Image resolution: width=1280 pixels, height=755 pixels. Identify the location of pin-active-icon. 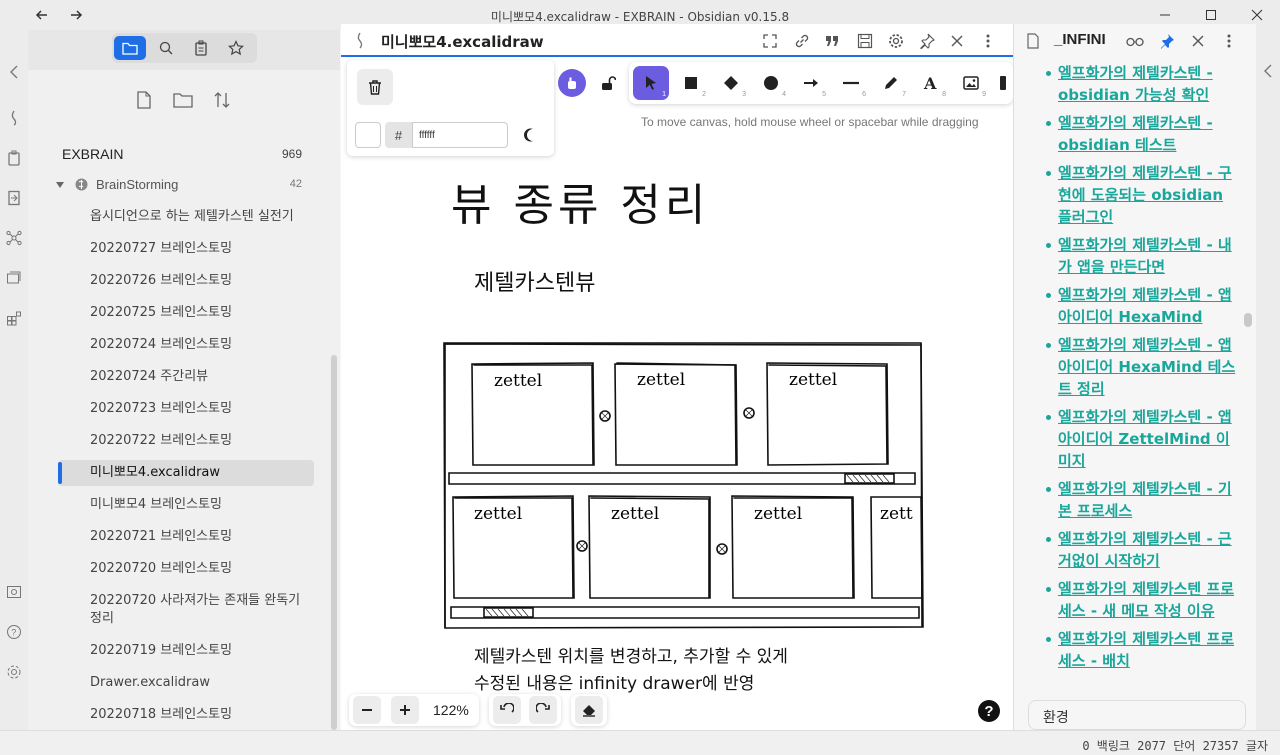
(1167, 41).